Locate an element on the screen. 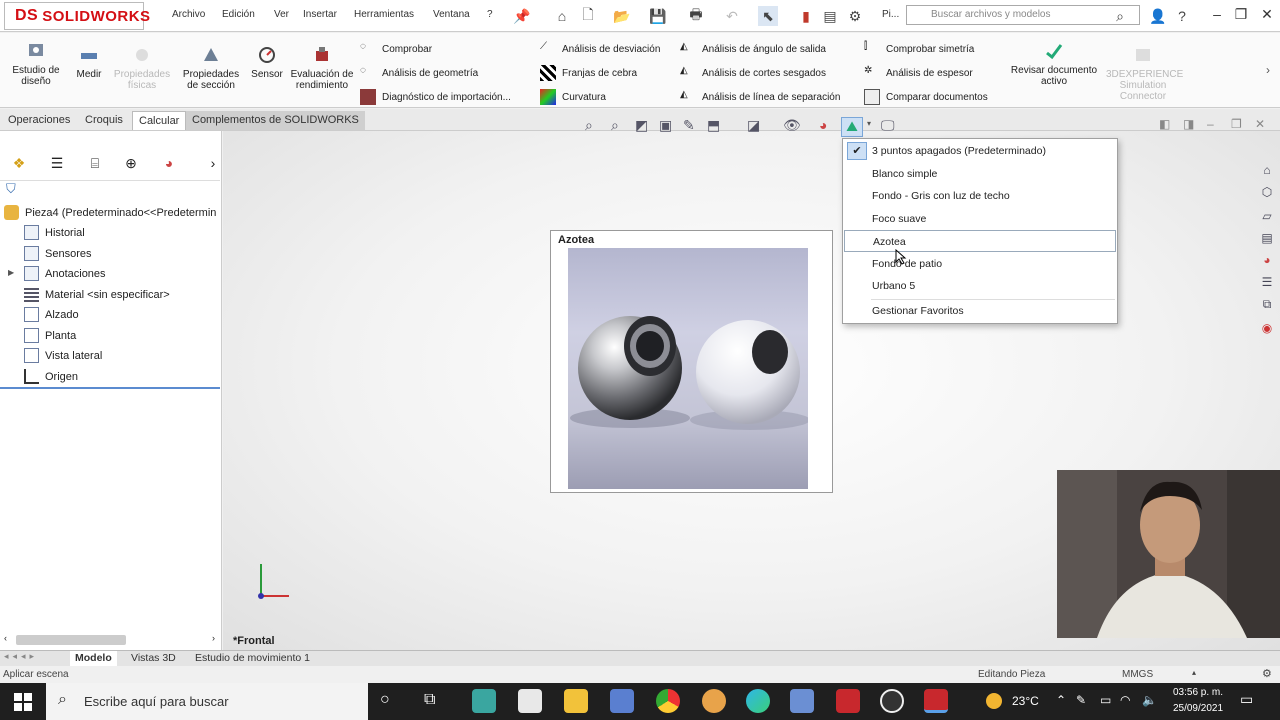 The height and width of the screenshot is (720, 1280). zoom-to-fit-icon: ⌕ is located at coordinates (589, 125).